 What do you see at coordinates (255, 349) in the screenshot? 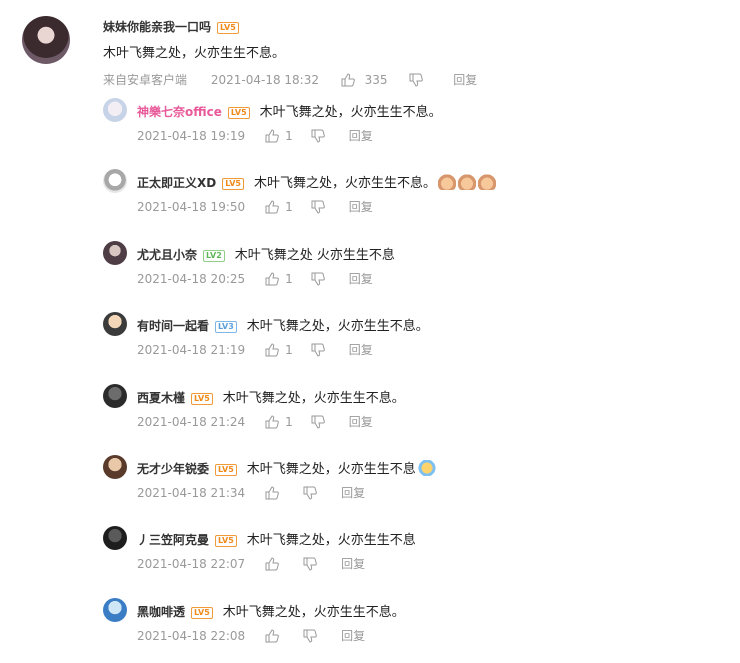
I see `reply-meta: 2021-04-18 21:19 1 回复` at bounding box center [255, 349].